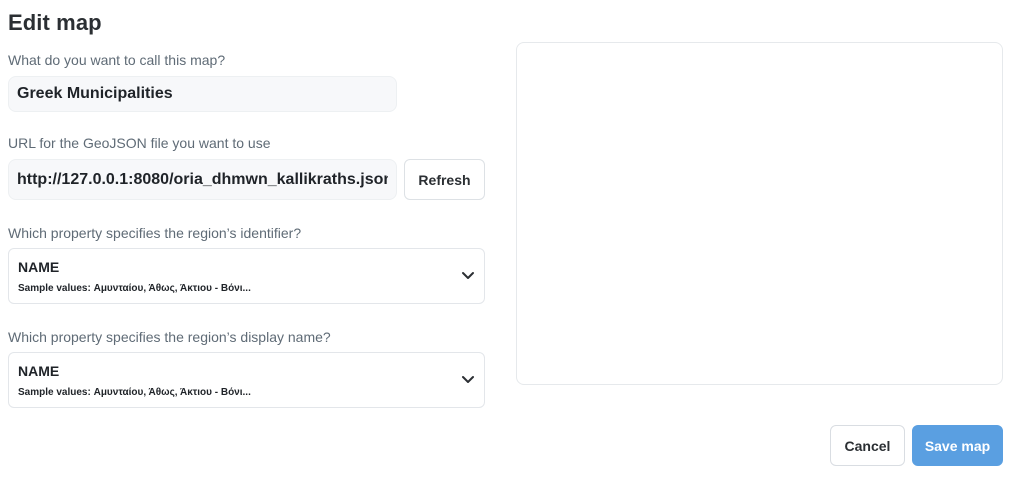 The width and height of the screenshot is (1024, 481). What do you see at coordinates (202, 179) in the screenshot?
I see `geojson-url-input` at bounding box center [202, 179].